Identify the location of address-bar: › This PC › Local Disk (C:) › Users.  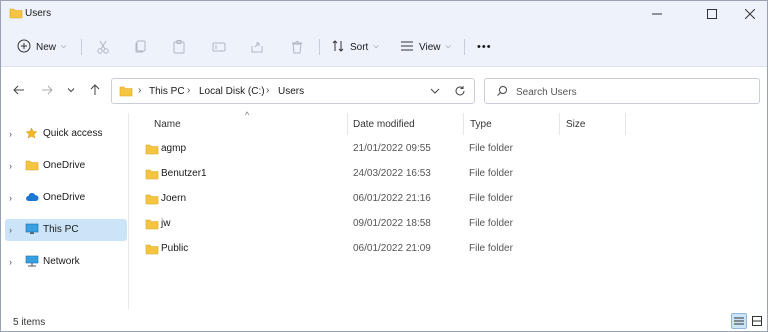
(293, 91).